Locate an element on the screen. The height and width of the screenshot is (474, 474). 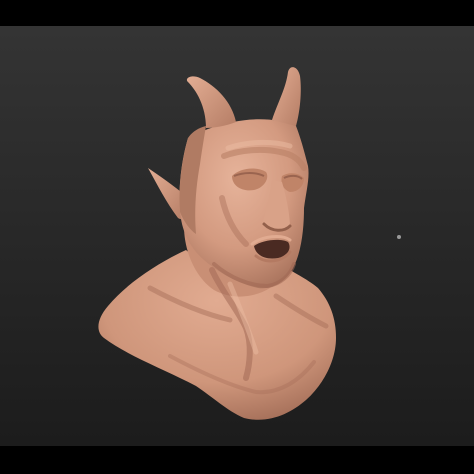
viewport-cursor-icon is located at coordinates (399, 237).